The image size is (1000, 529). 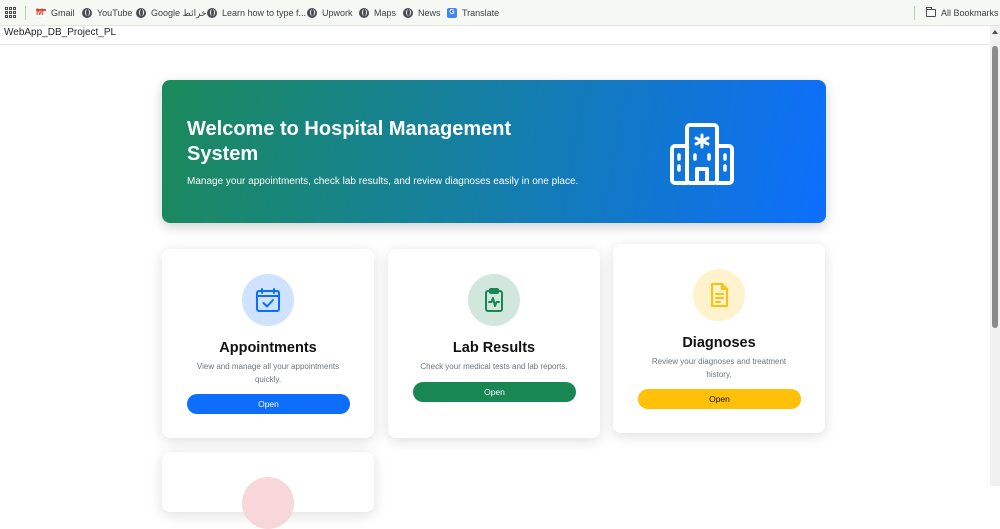 I want to click on bookmark-label: Upwork, so click(x=337, y=13).